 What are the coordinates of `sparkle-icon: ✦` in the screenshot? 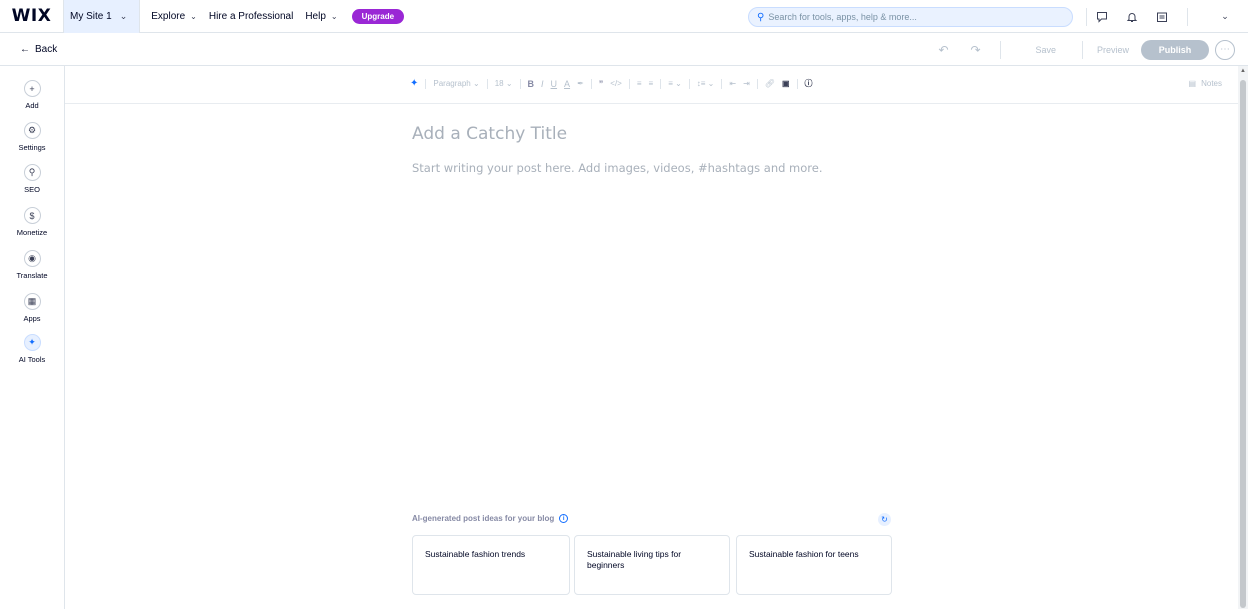 It's located at (32, 342).